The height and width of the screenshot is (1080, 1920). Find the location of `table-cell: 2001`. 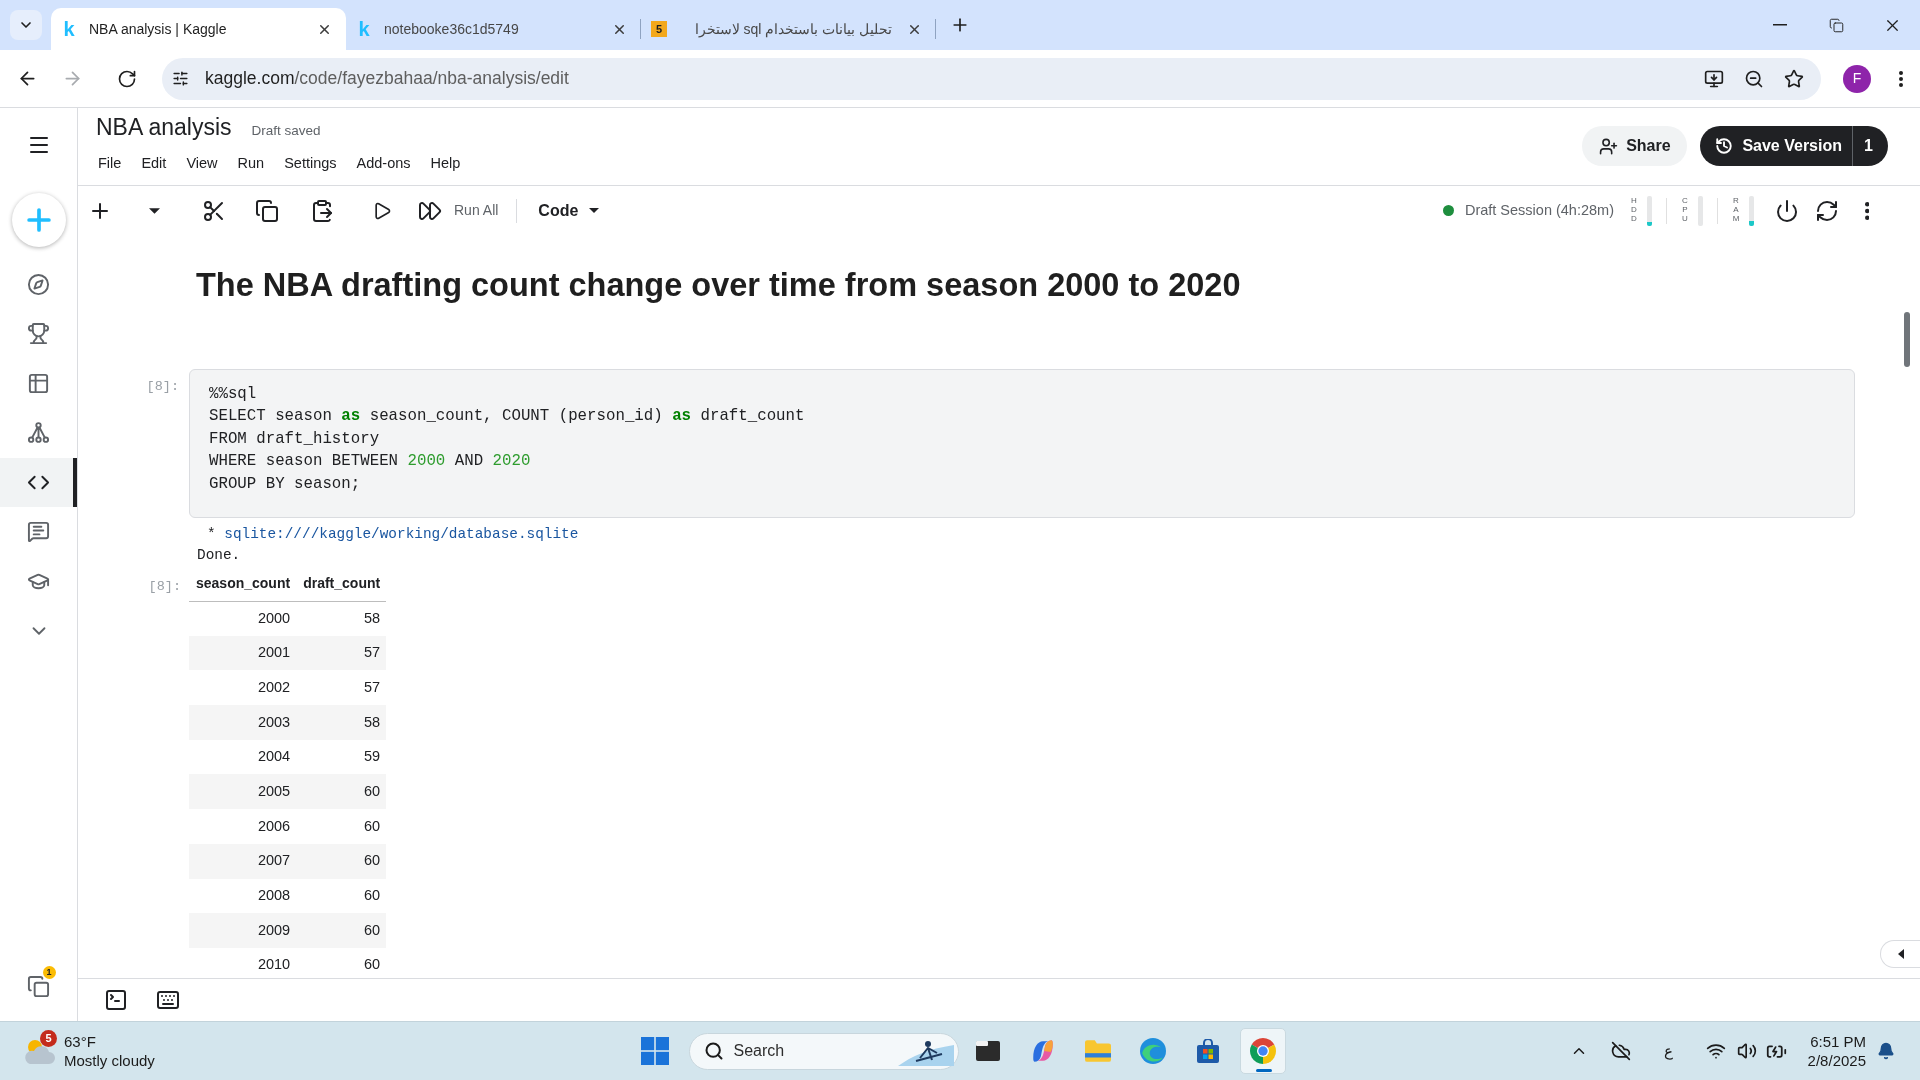

table-cell: 2001 is located at coordinates (243, 653).